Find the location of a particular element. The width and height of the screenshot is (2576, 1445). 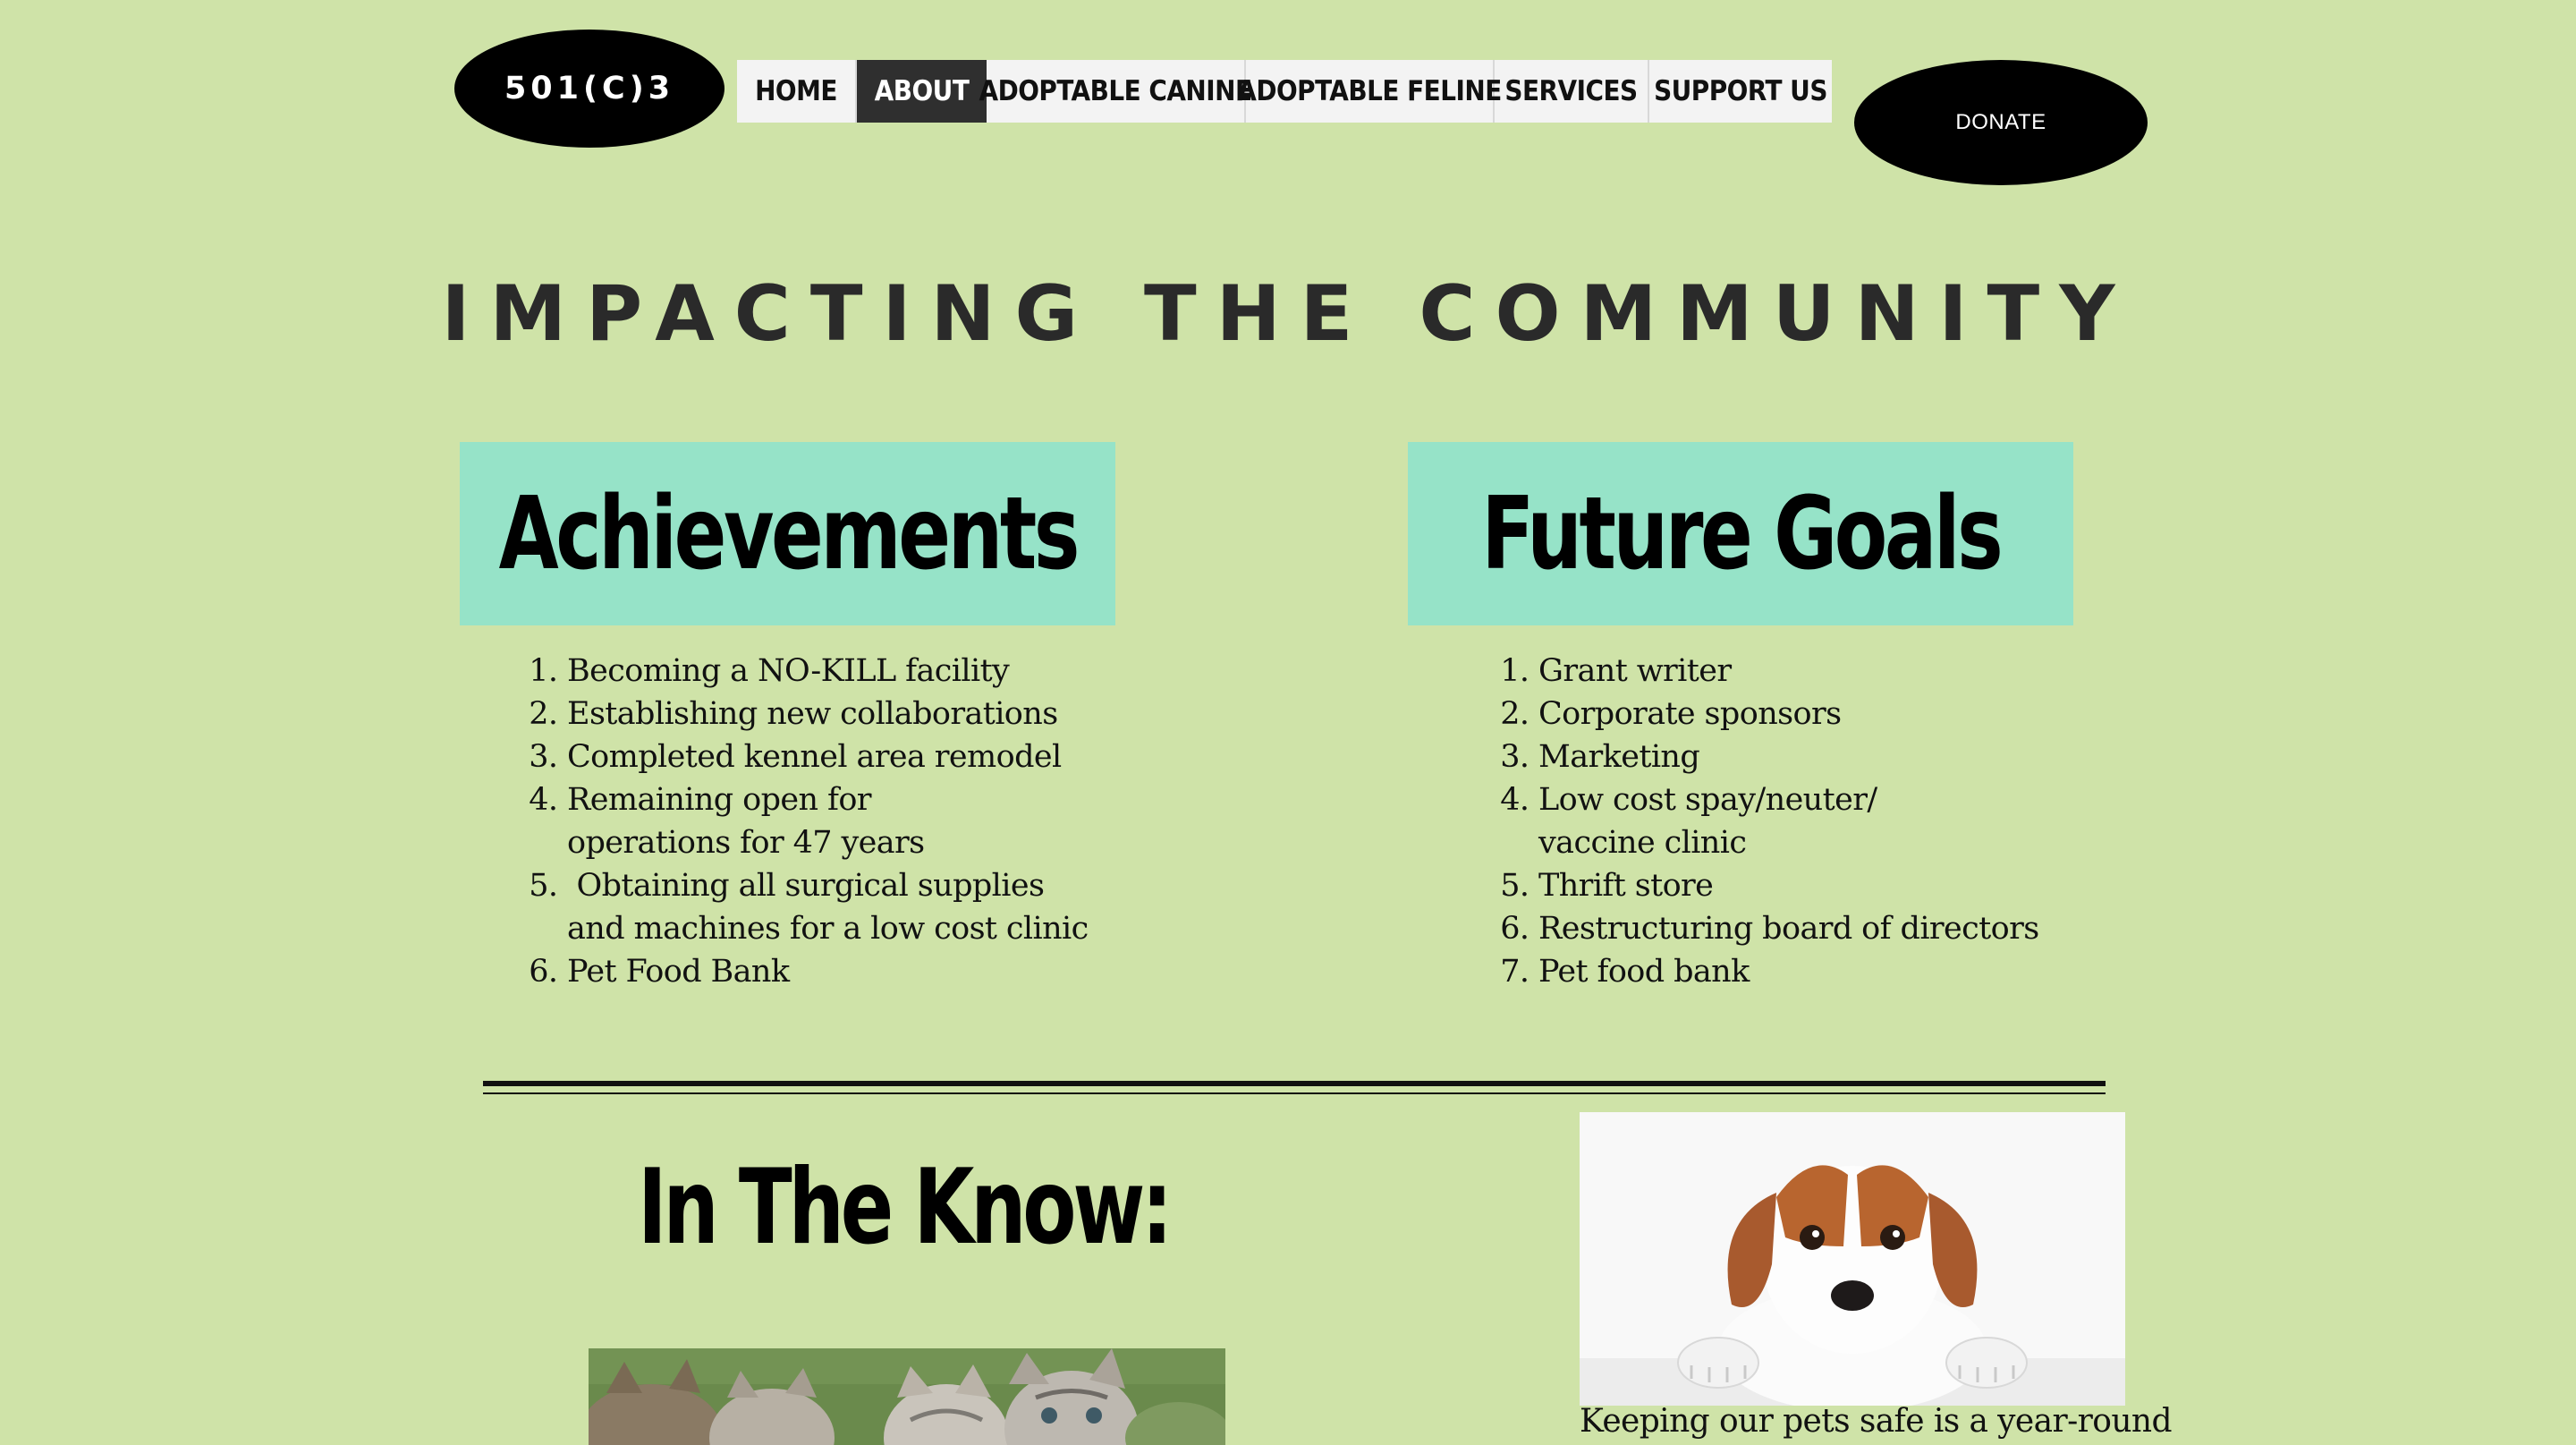

puppy-photo is located at coordinates (1852, 1259).